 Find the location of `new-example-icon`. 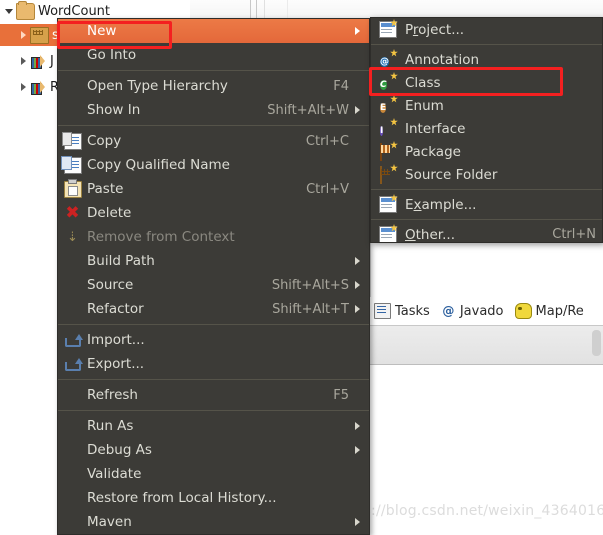

new-example-icon is located at coordinates (388, 203).